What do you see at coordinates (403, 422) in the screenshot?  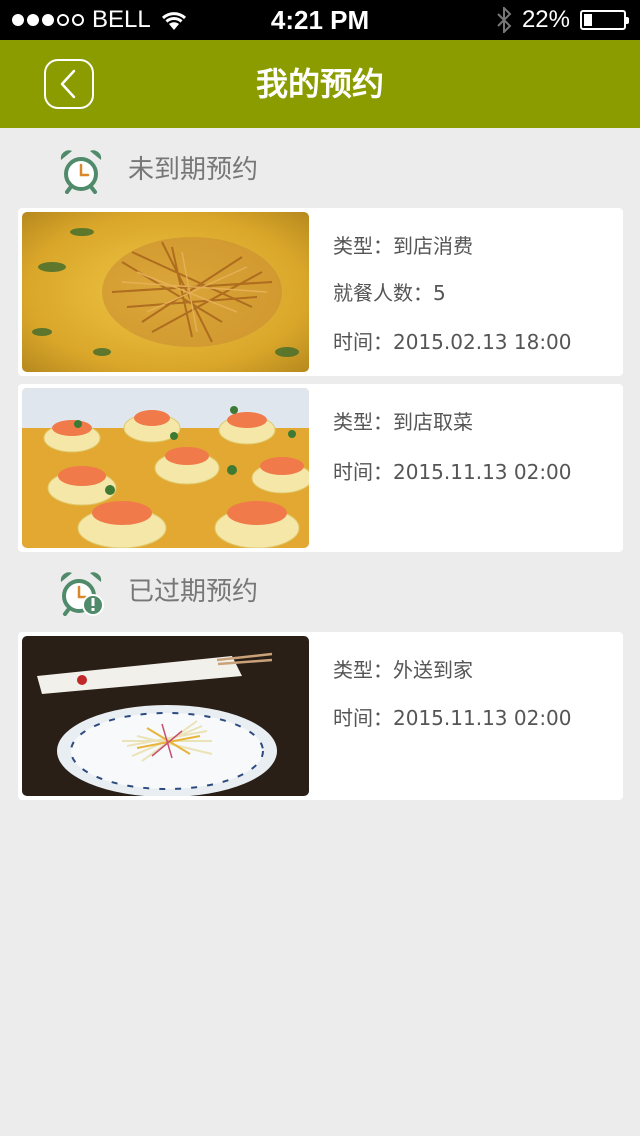 I see `card-line-type: 类型：到店取菜` at bounding box center [403, 422].